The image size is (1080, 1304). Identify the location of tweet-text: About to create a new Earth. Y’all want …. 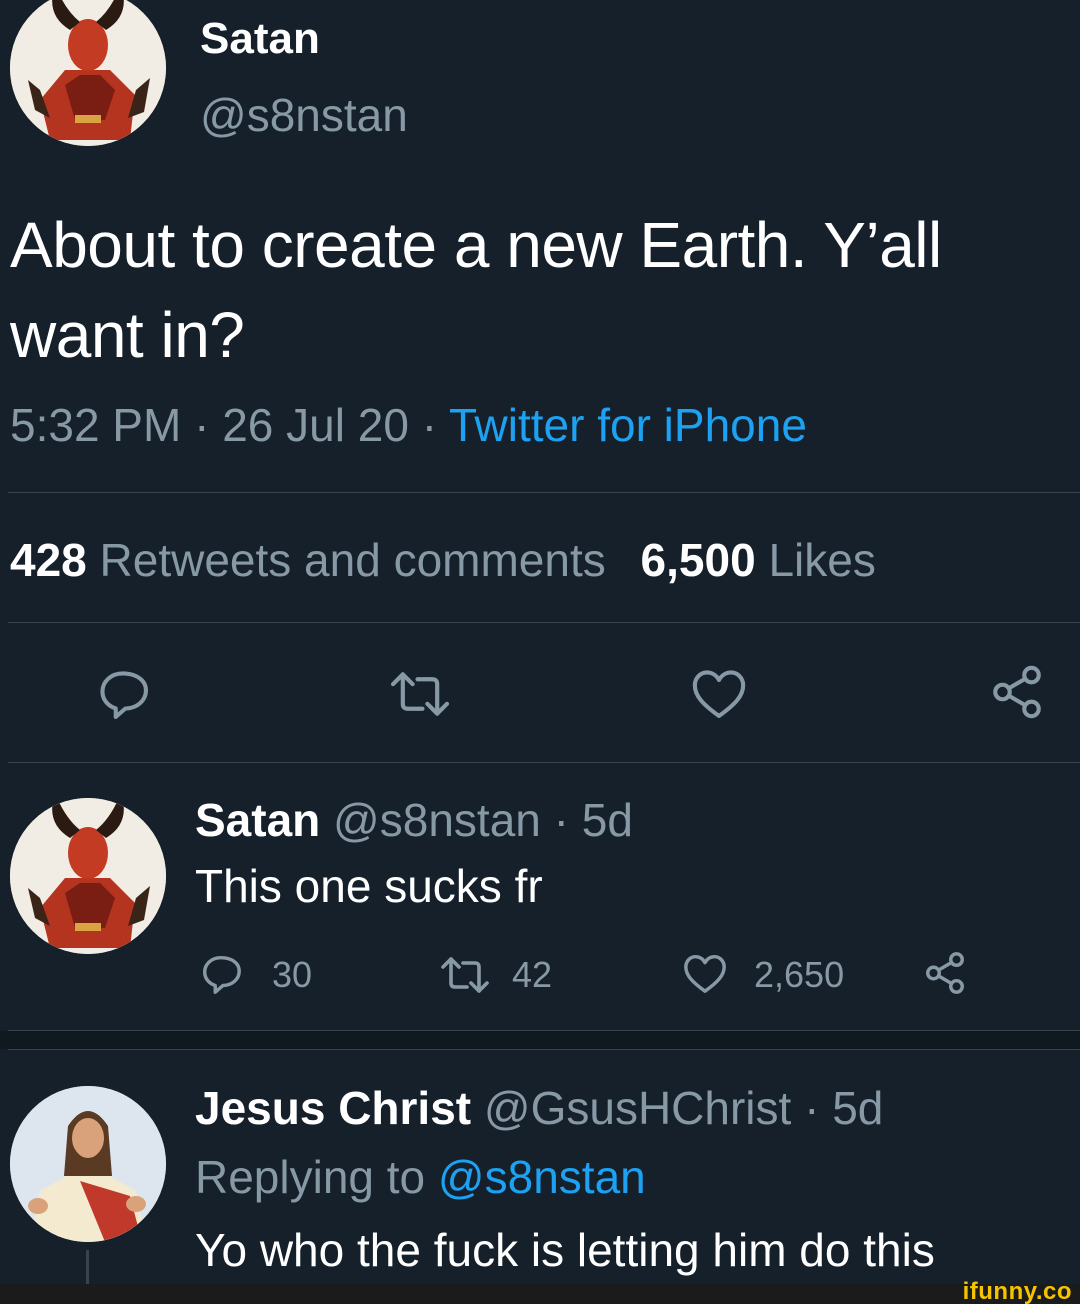
(476, 290).